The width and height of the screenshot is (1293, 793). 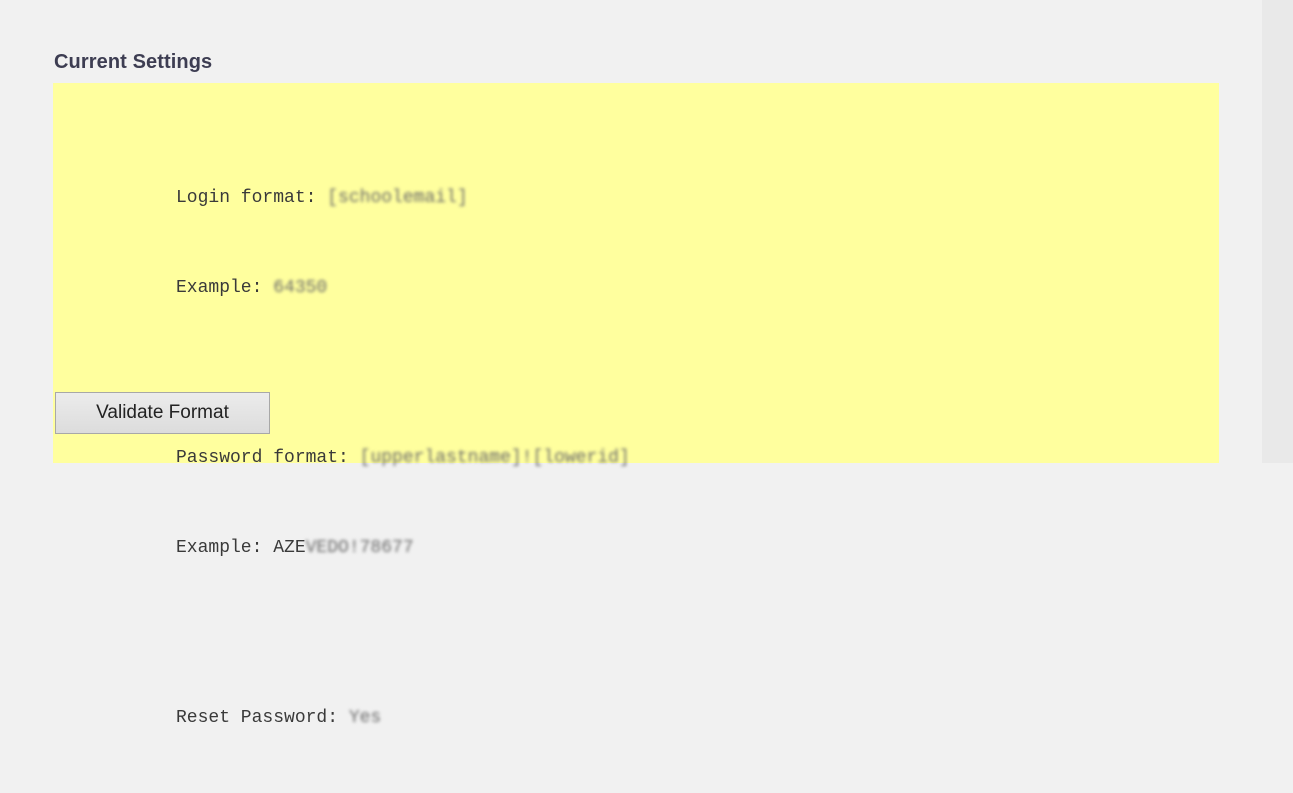 What do you see at coordinates (494, 458) in the screenshot?
I see `password-format-value: [upperlastname]![lowerid]` at bounding box center [494, 458].